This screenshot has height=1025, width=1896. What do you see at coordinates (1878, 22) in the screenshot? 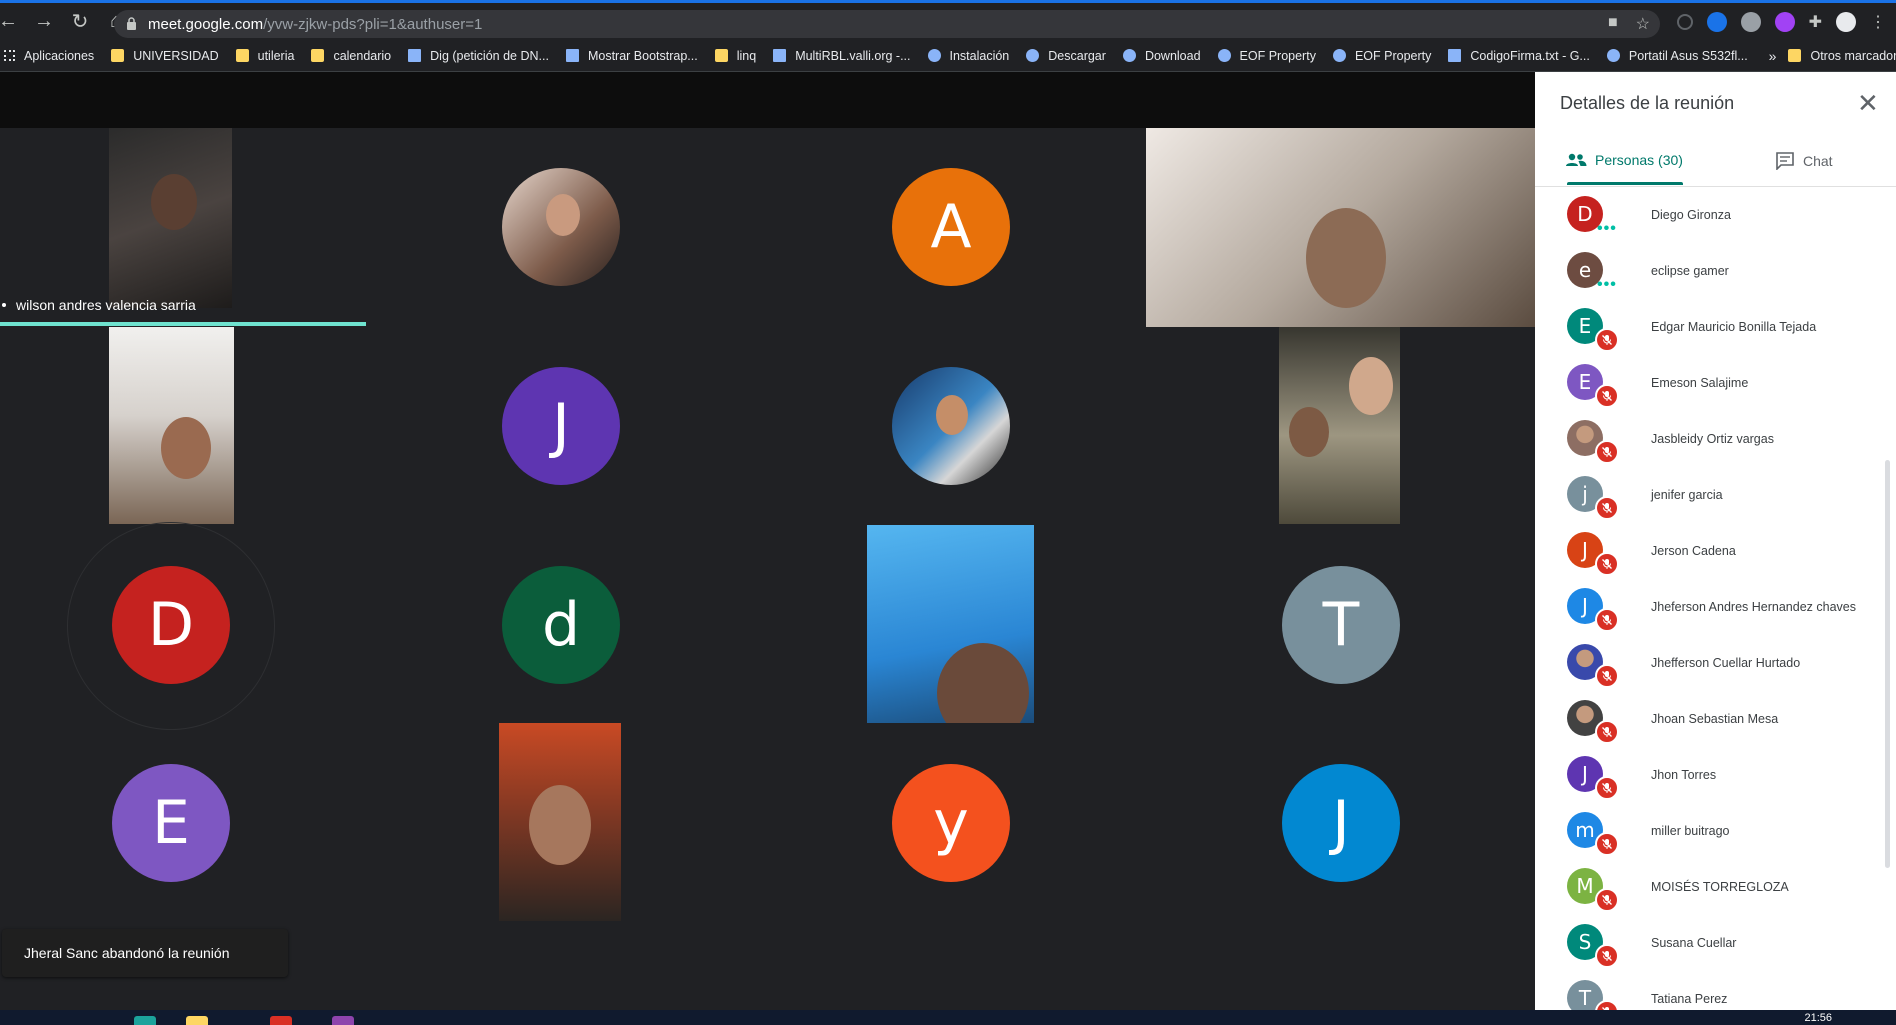
I see `menu-kebab-icon: ⋮` at bounding box center [1878, 22].